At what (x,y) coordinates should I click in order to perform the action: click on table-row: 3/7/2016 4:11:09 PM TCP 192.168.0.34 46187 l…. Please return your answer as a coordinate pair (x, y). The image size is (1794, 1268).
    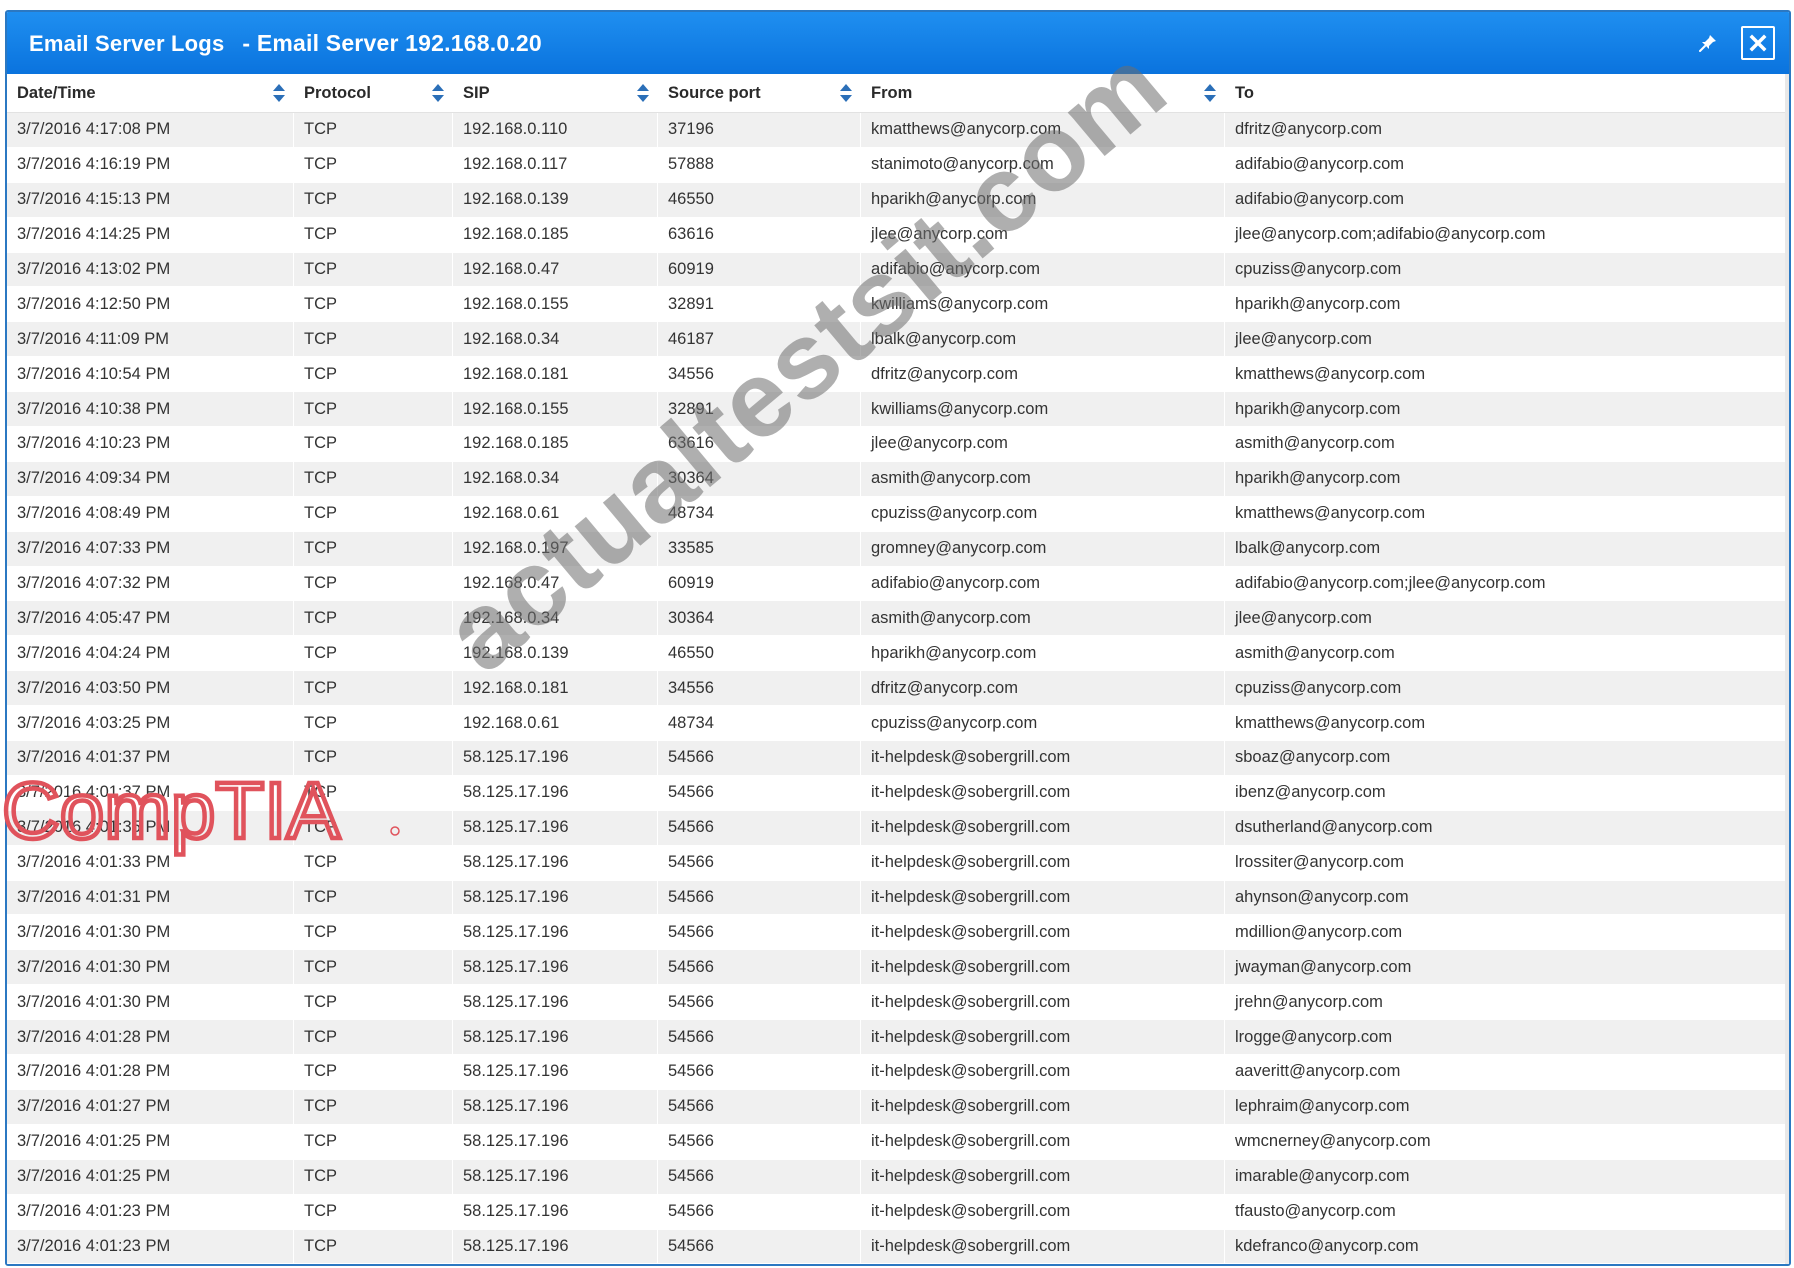
    Looking at the image, I should click on (898, 340).